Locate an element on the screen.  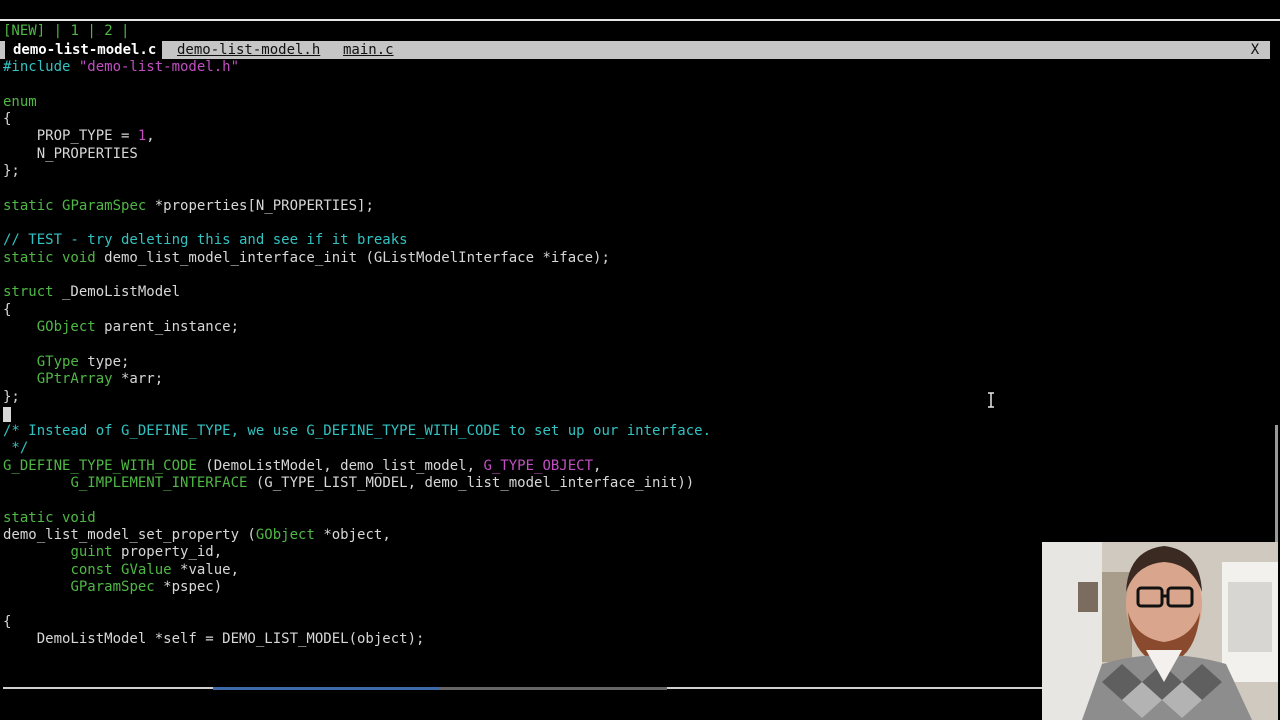
presenter-video-image is located at coordinates (1160, 631).